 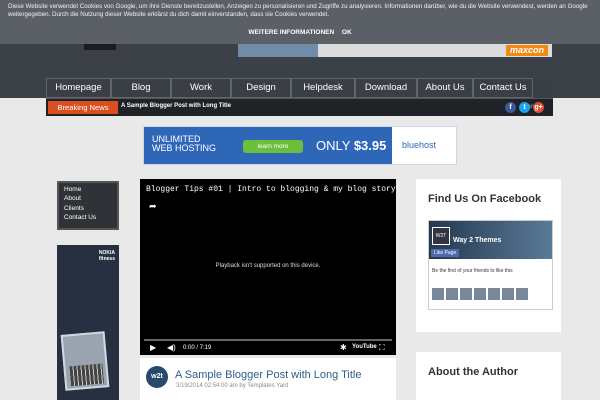 What do you see at coordinates (100, 47) in the screenshot?
I see `site-logo` at bounding box center [100, 47].